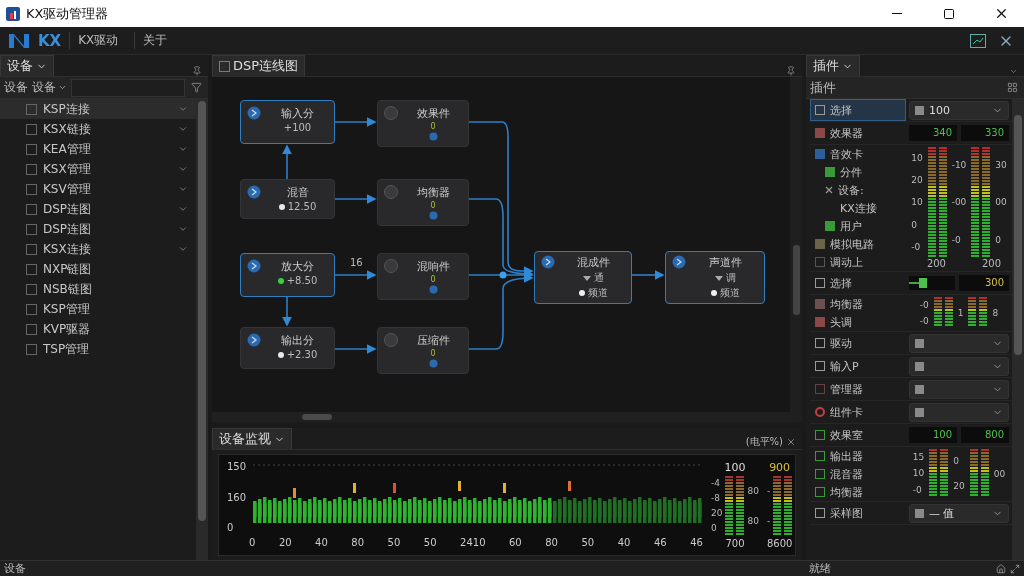  I want to click on panel-tab: 设备监视, so click(252, 438).